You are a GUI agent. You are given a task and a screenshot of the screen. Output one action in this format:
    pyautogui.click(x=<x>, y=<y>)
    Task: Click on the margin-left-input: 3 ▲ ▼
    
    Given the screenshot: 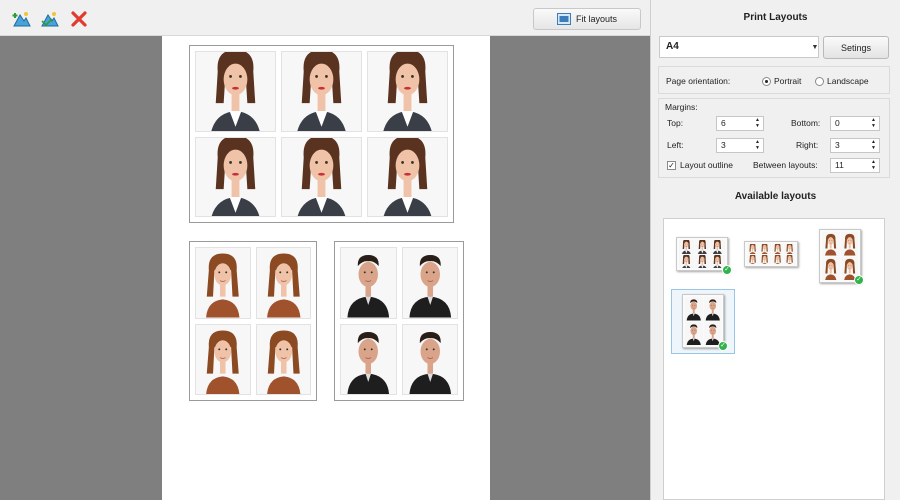 What is the action you would take?
    pyautogui.click(x=740, y=145)
    